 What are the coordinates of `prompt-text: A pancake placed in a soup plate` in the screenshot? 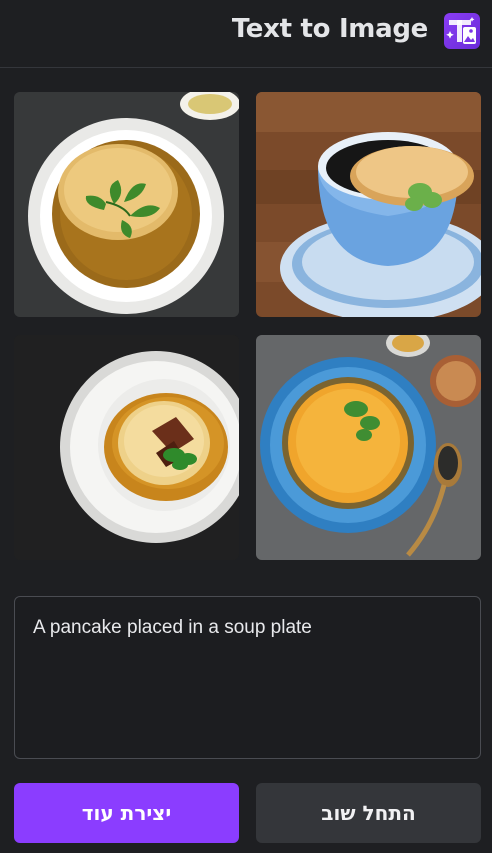 It's located at (172, 627).